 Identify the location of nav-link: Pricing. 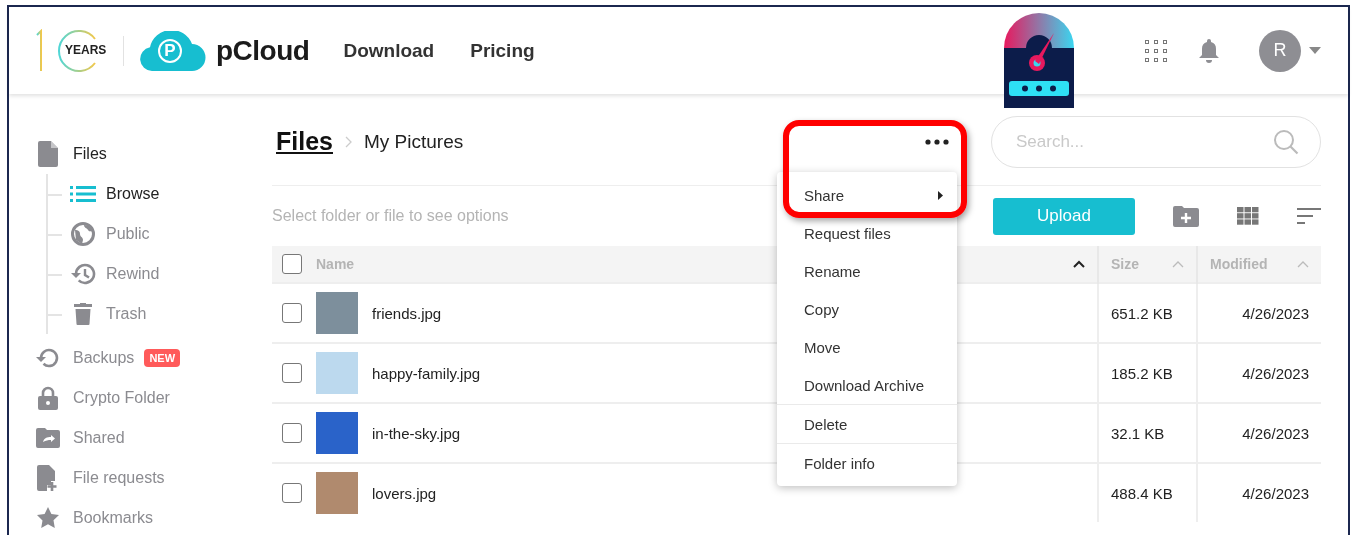
(502, 50).